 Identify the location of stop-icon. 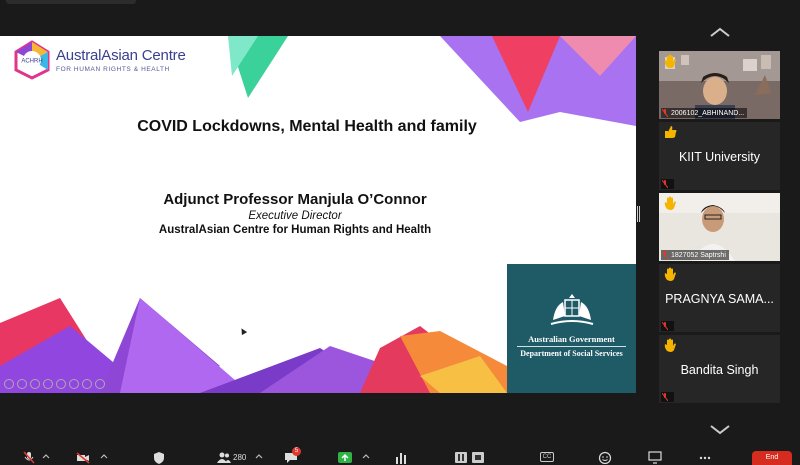
(478, 457).